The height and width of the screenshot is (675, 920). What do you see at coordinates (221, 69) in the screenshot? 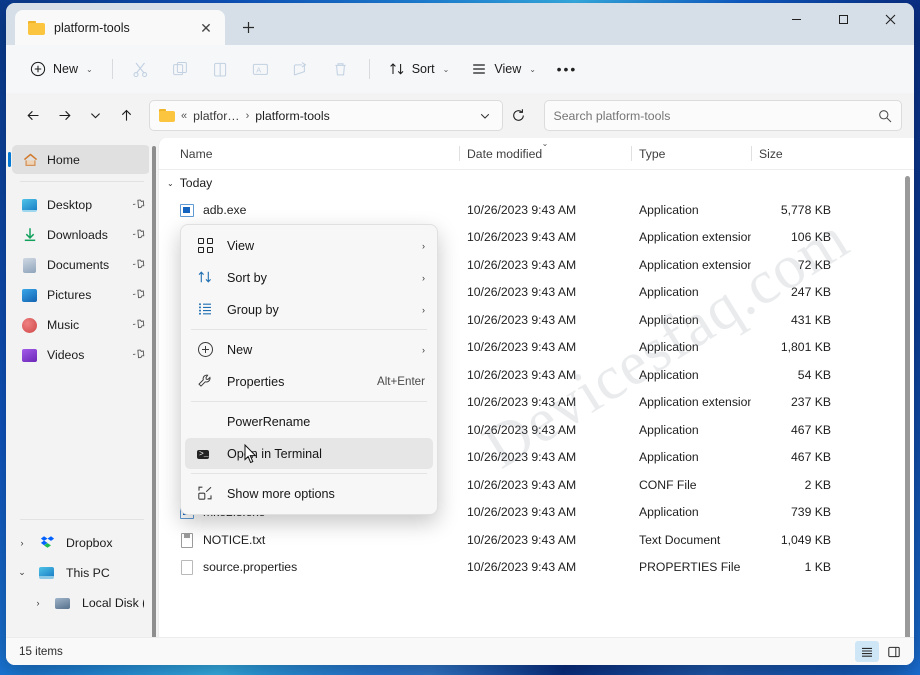
I see `paste-button` at bounding box center [221, 69].